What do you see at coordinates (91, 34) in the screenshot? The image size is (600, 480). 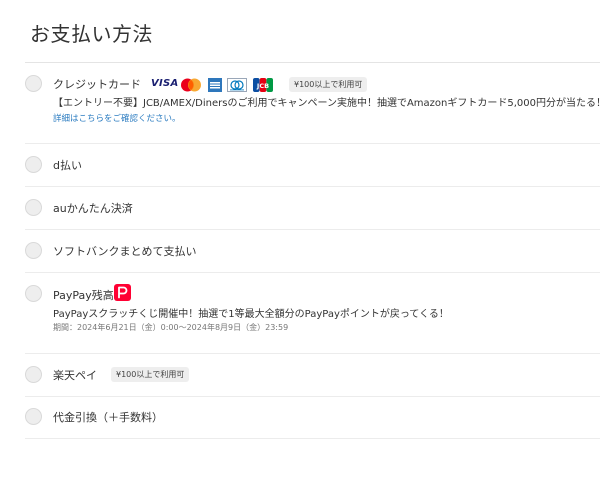 I see `page-title: お支払い方法` at bounding box center [91, 34].